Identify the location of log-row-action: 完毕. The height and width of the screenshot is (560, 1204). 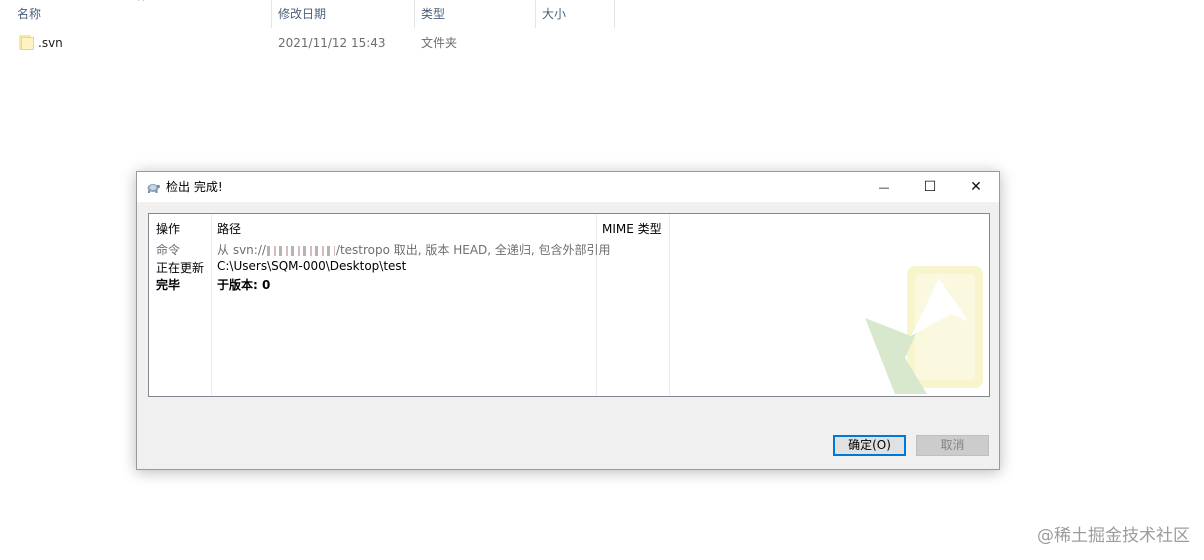
(168, 285).